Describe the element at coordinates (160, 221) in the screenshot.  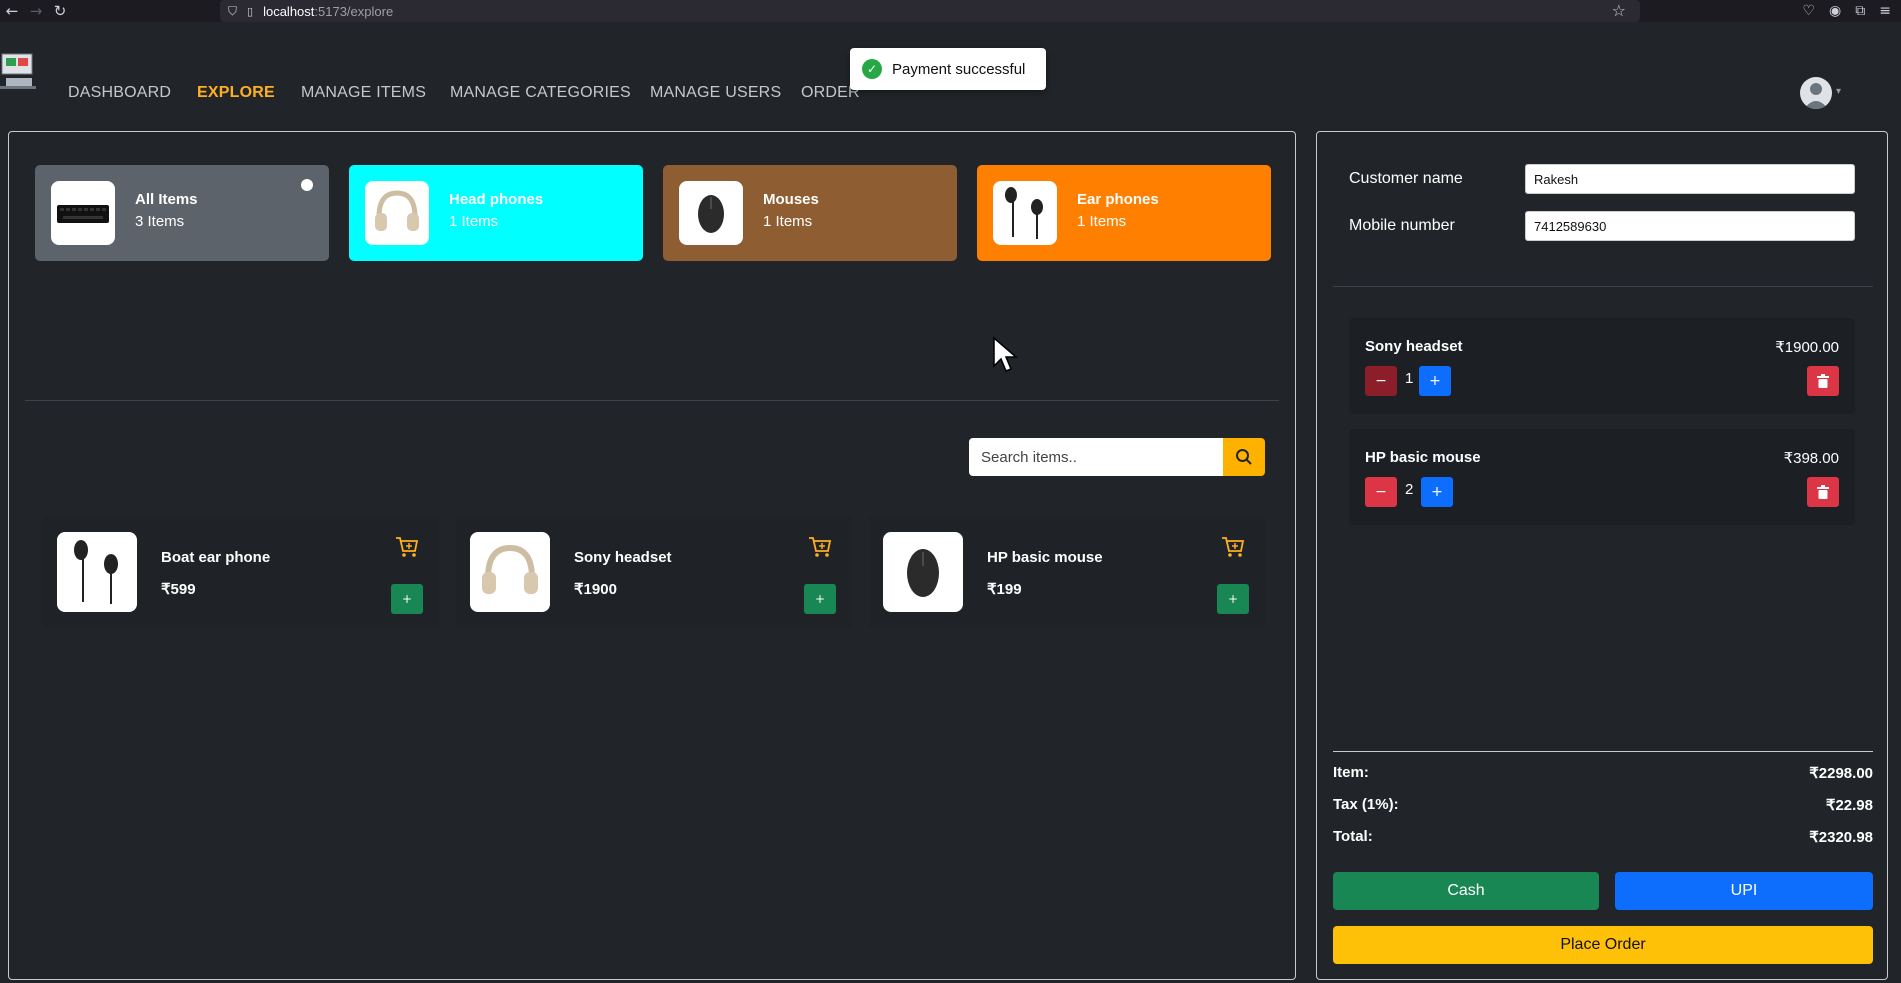
I see `category-count: 3 Items` at that location.